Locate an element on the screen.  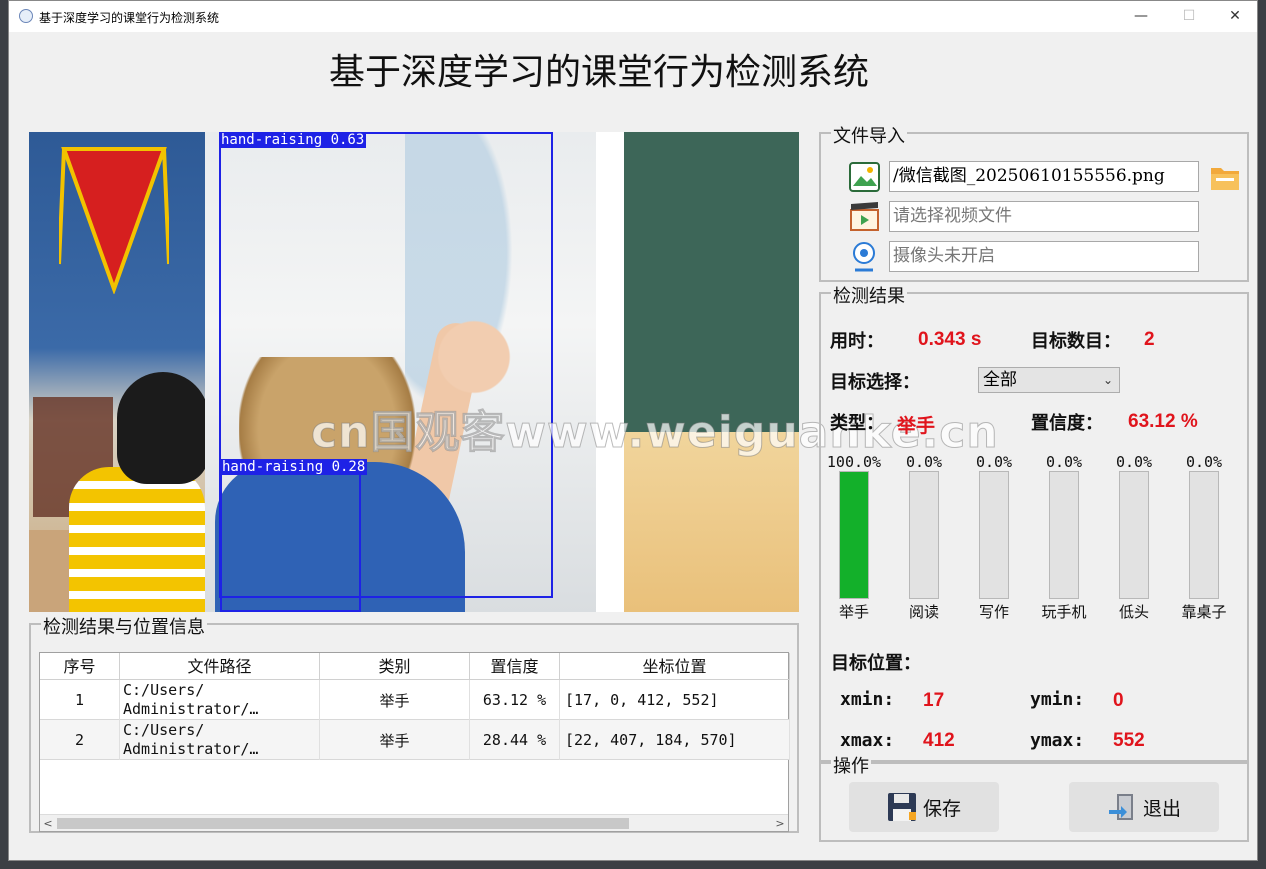
image-file-icon is located at coordinates (864, 177).